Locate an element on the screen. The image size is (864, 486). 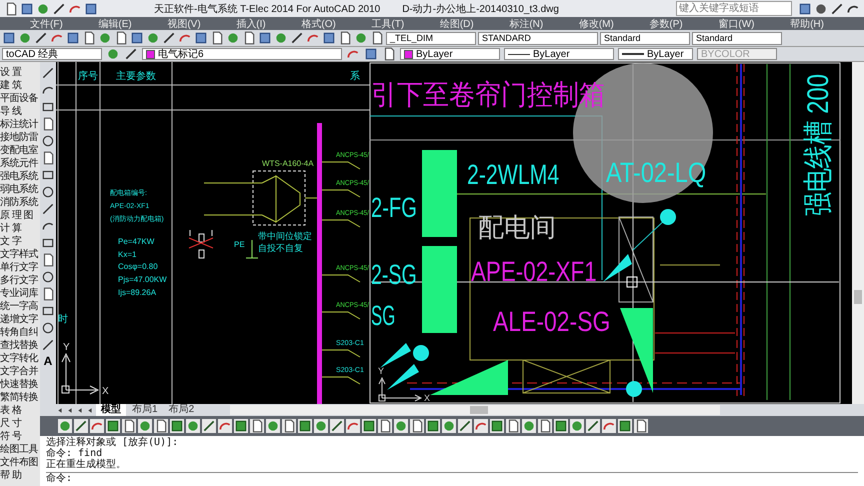
side-menu-item: 建 筑 is located at coordinates (20, 85).